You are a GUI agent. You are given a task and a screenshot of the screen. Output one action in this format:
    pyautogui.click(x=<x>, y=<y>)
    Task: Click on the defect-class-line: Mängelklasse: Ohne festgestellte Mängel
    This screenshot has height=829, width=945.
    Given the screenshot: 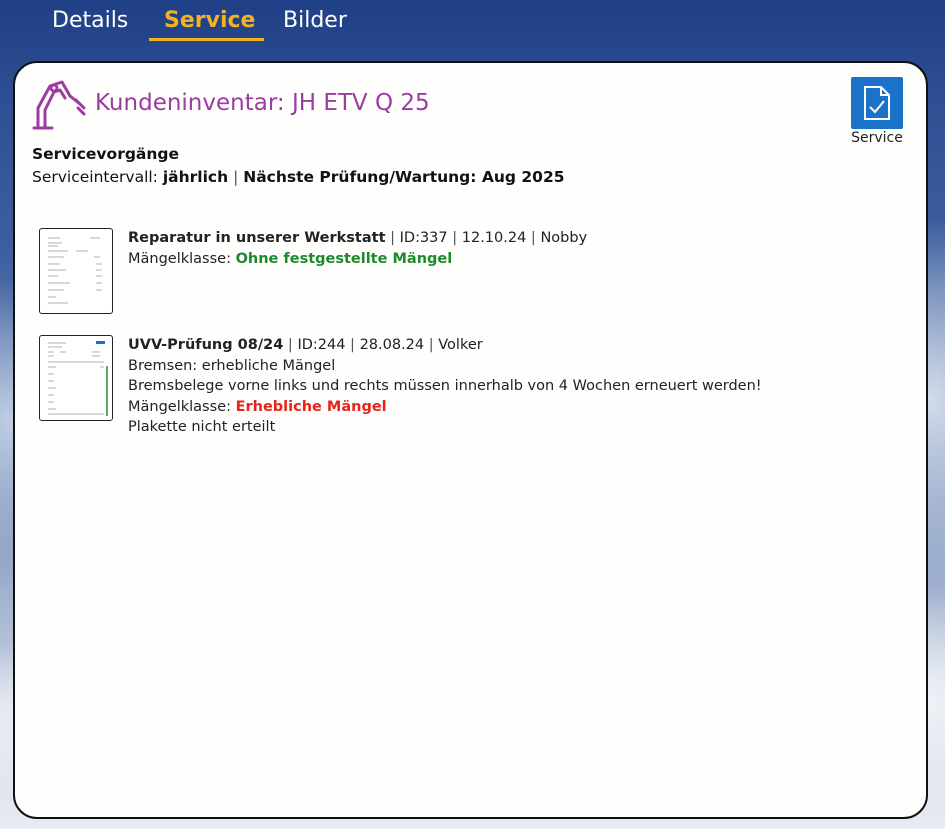 What is the action you would take?
    pyautogui.click(x=357, y=259)
    